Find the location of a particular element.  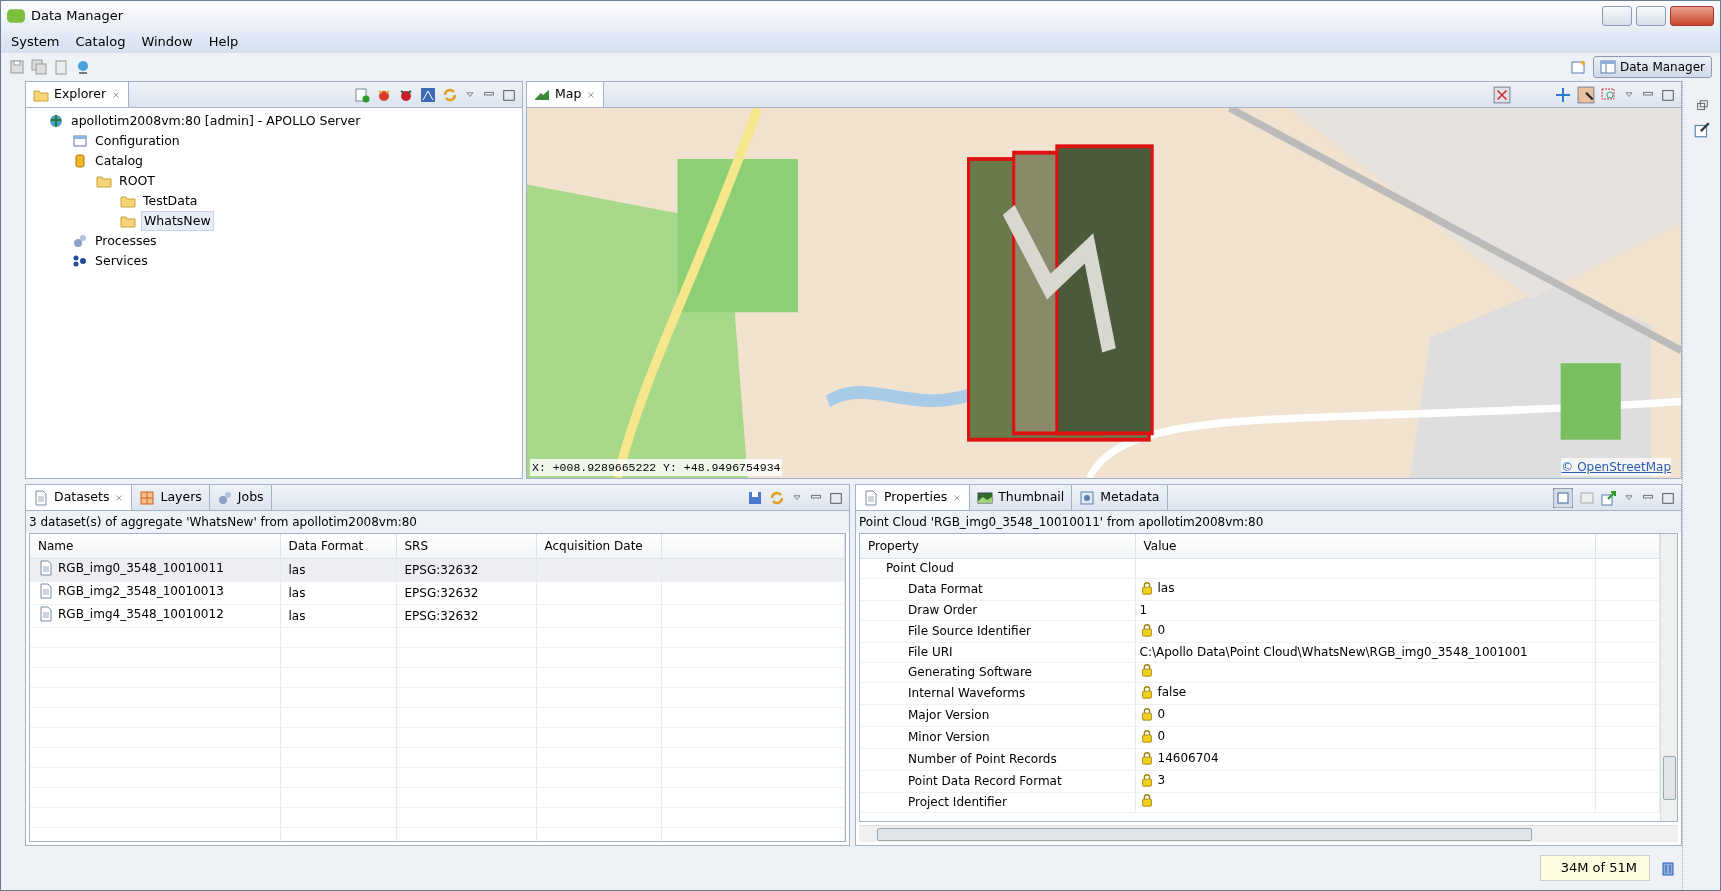

table-cell-text: C:\Apollo Data\Point Cloud\WhatsNew\RGB_img0_3548_1001001 is located at coordinates (1333, 652).